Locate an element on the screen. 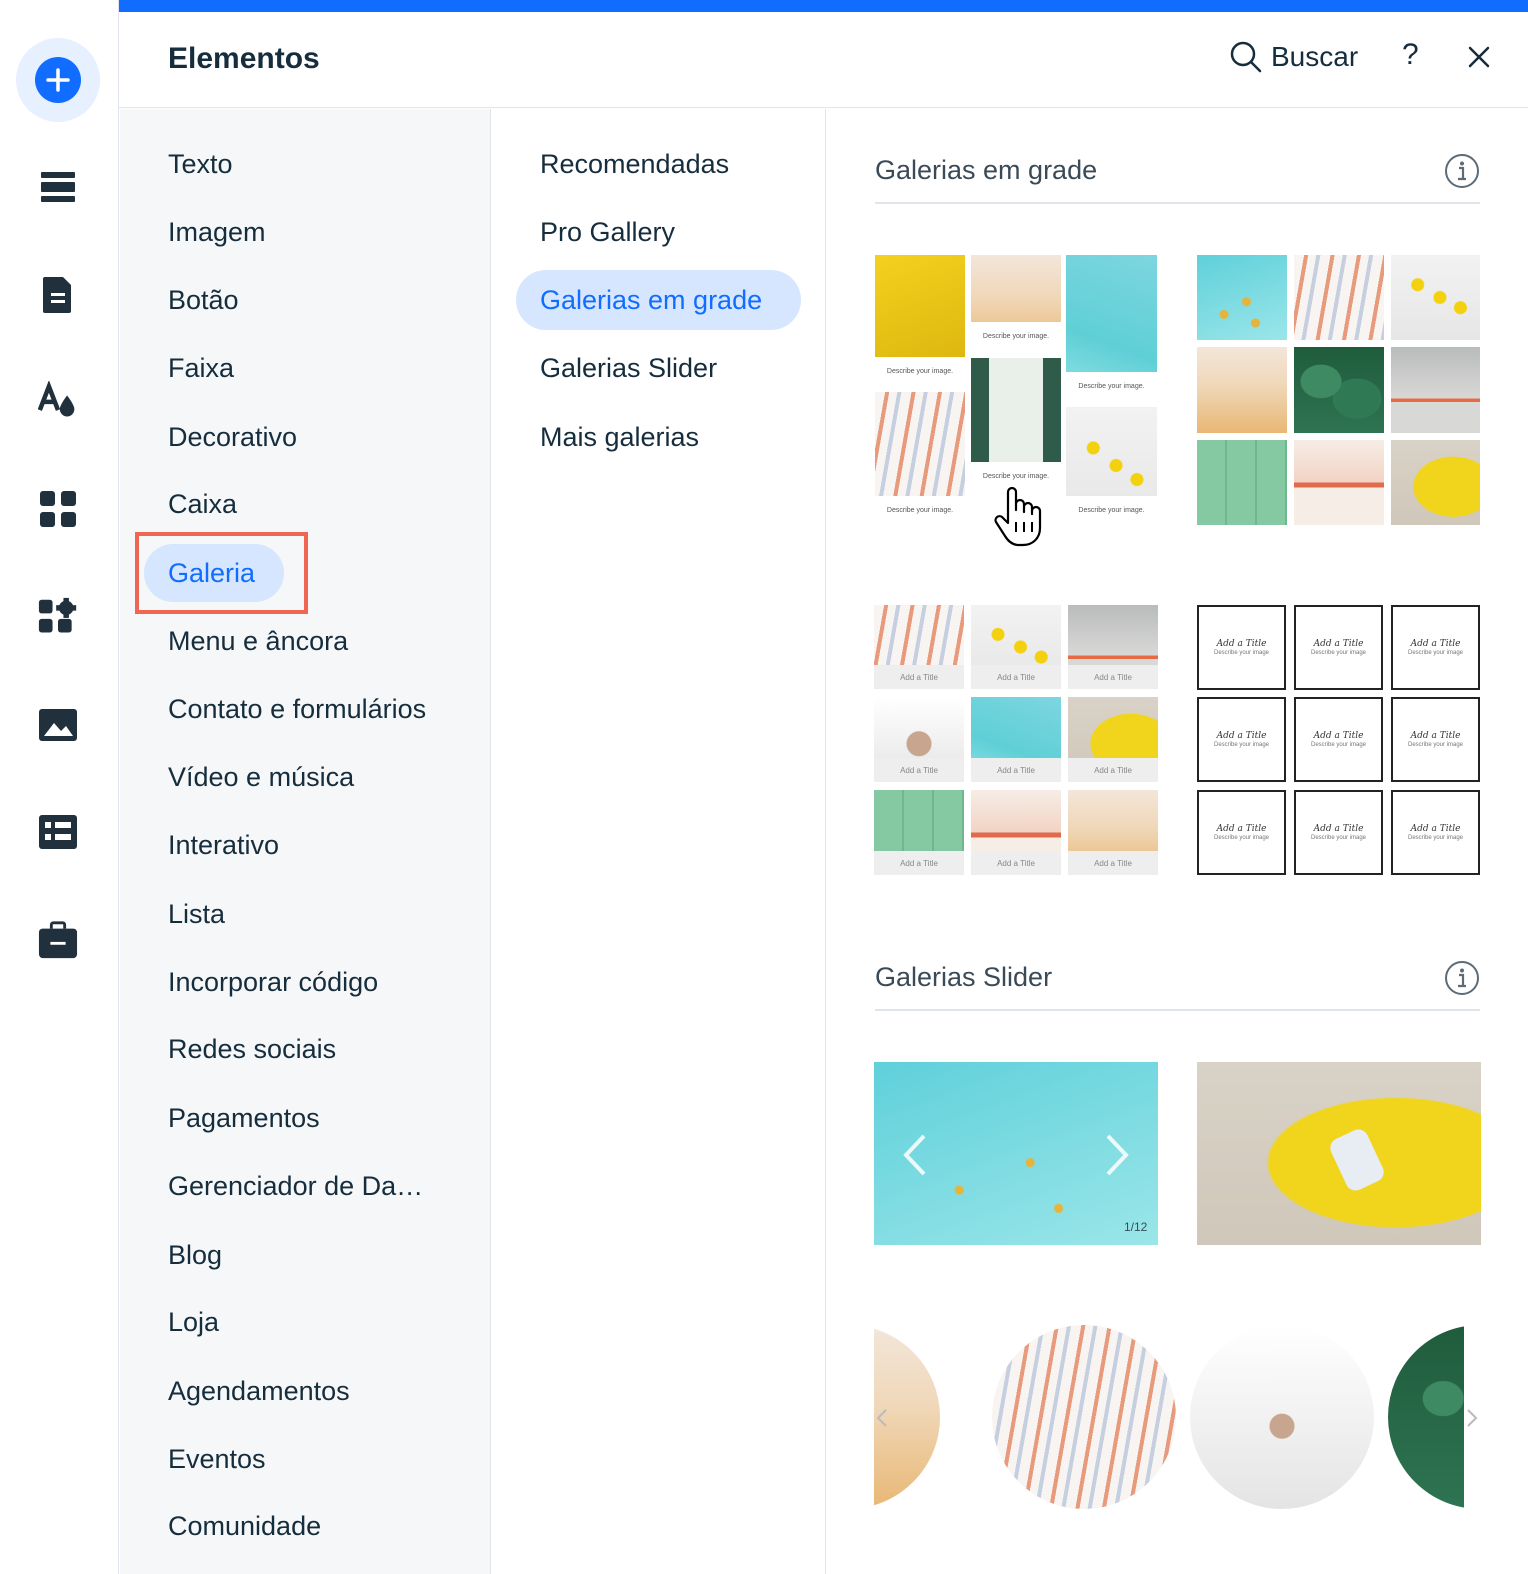 This screenshot has width=1528, height=1574. category-item: Texto is located at coordinates (200, 164).